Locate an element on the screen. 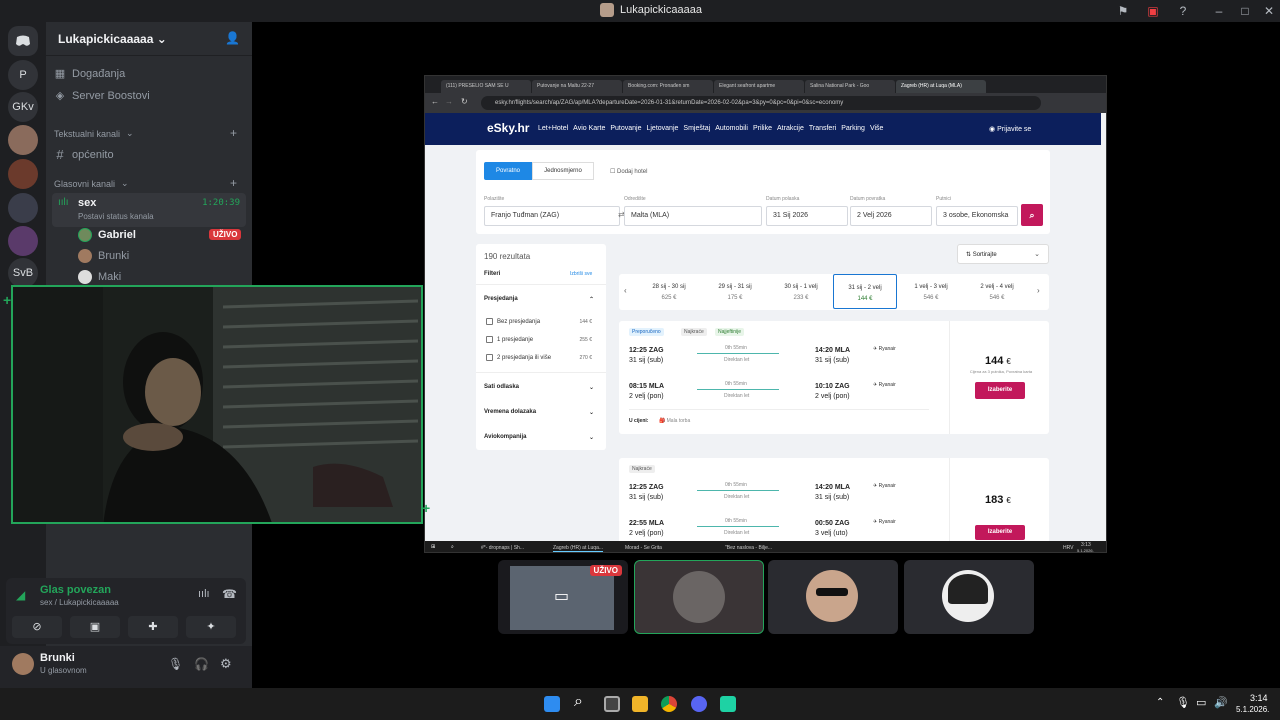 This screenshot has width=1280, height=720. server-icon-p: P is located at coordinates (23, 75).